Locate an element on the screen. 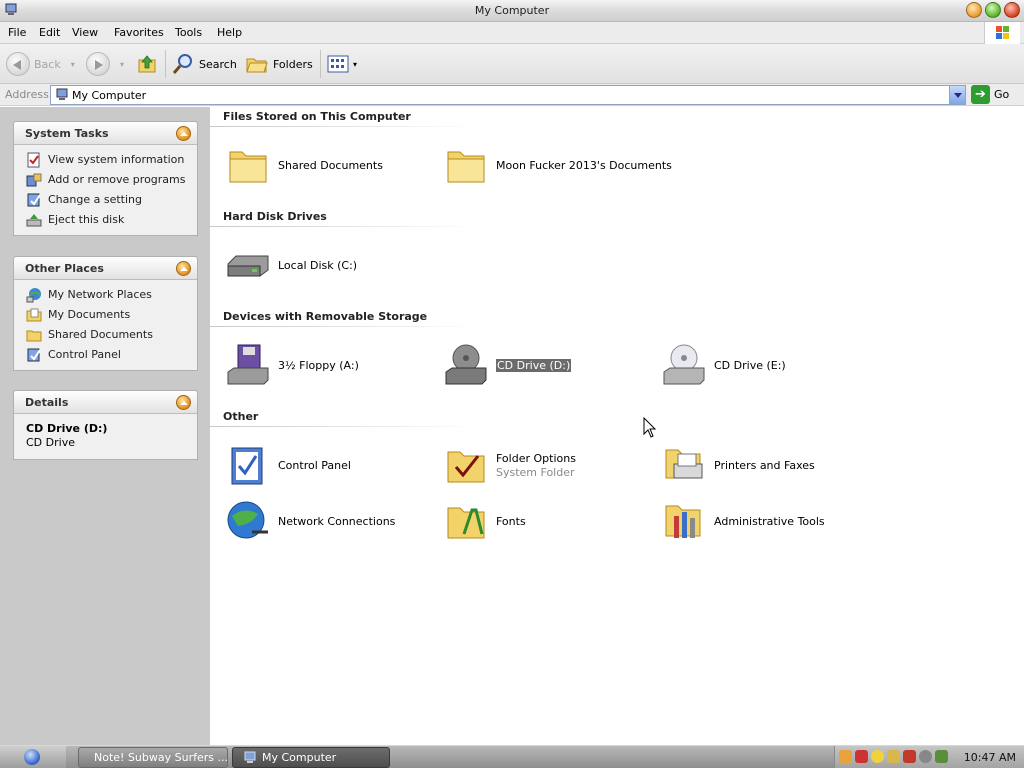 The width and height of the screenshot is (1024, 768). system-info-icon is located at coordinates (33, 160).